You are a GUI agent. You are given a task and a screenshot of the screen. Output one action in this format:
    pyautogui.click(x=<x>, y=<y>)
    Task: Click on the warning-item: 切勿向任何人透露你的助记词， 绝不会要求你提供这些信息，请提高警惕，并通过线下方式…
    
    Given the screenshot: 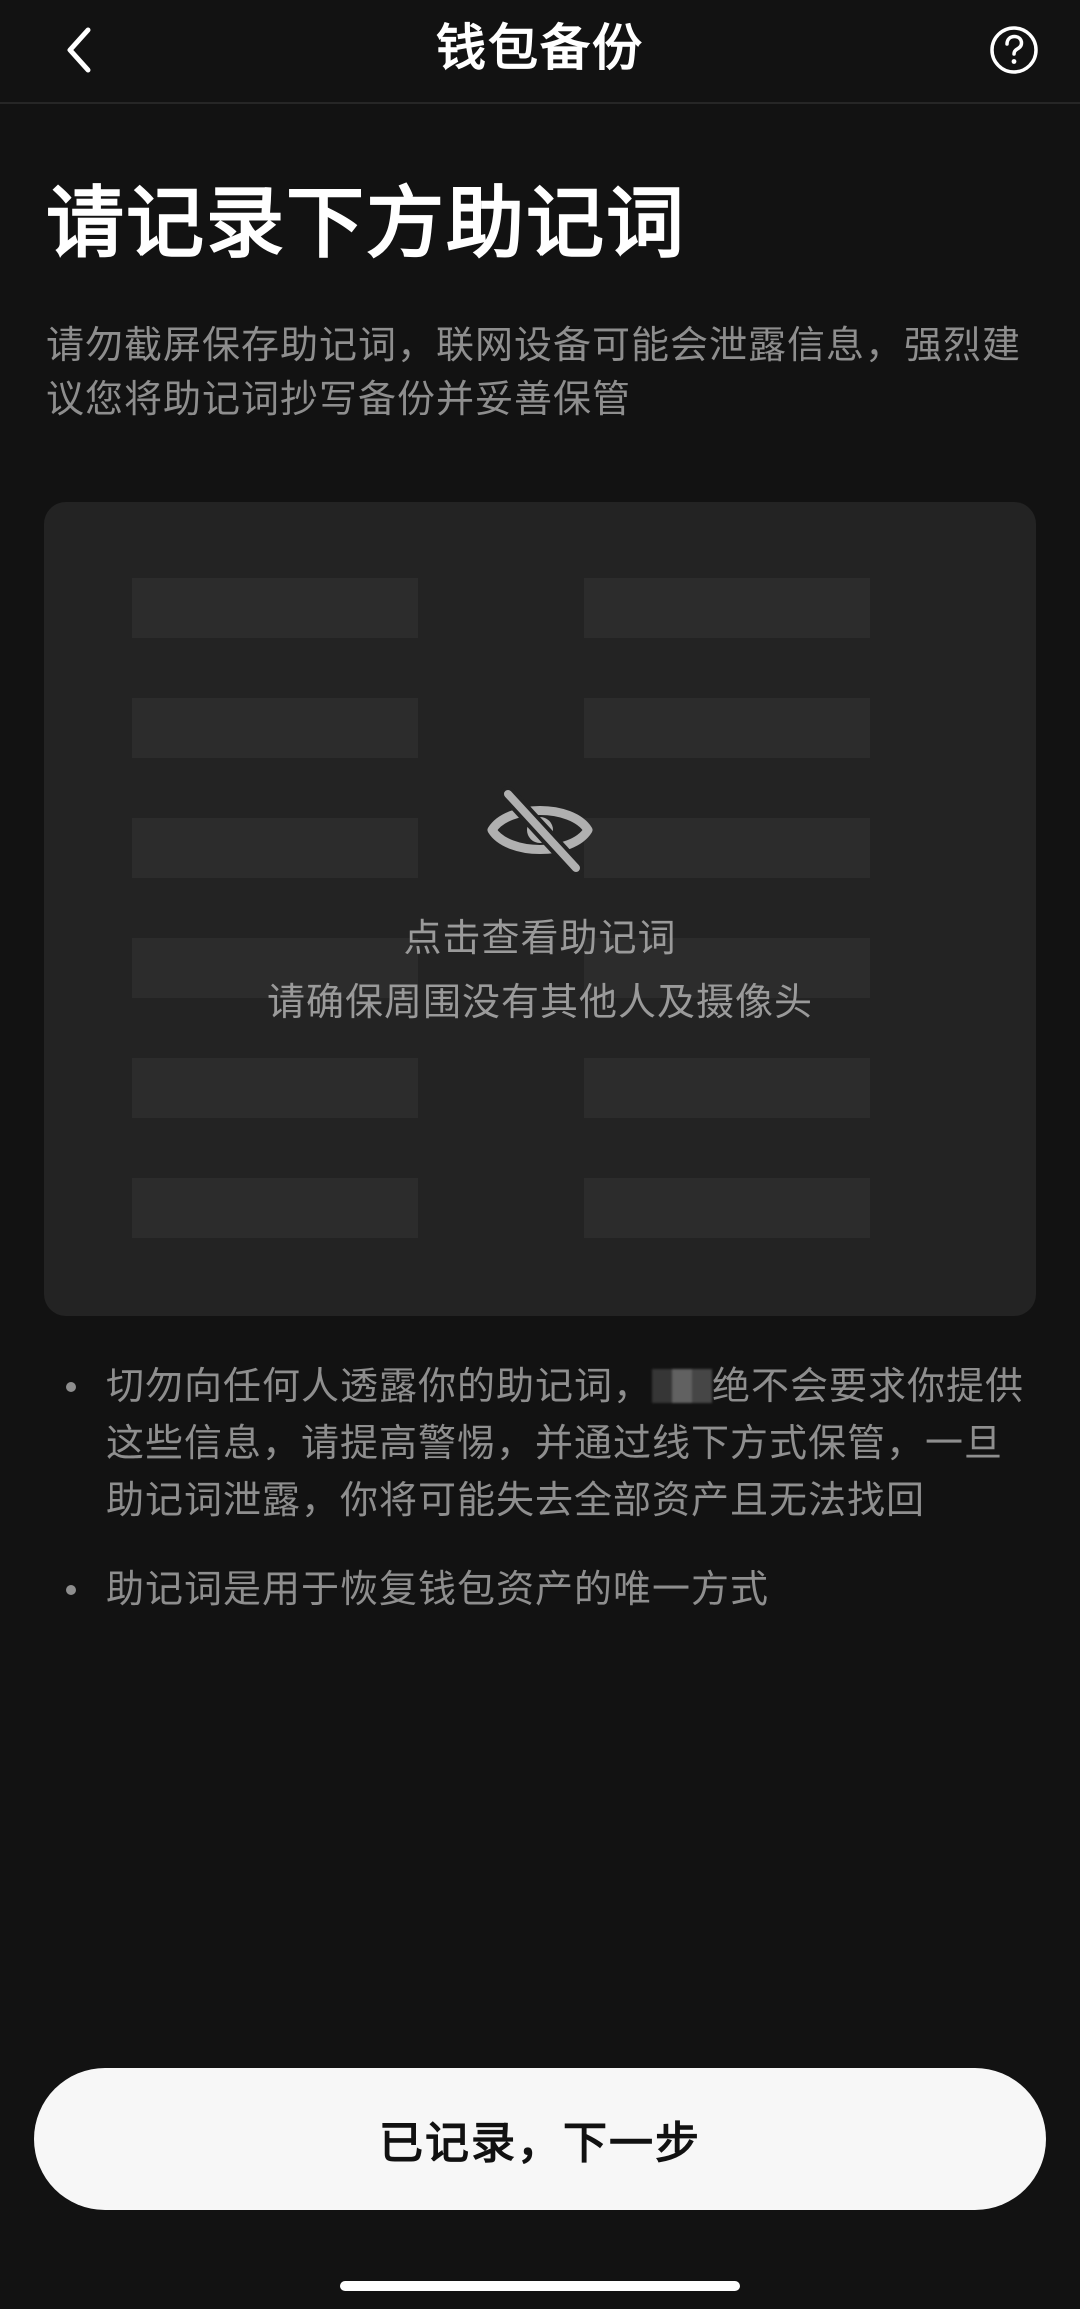 What is the action you would take?
    pyautogui.click(x=541, y=1443)
    